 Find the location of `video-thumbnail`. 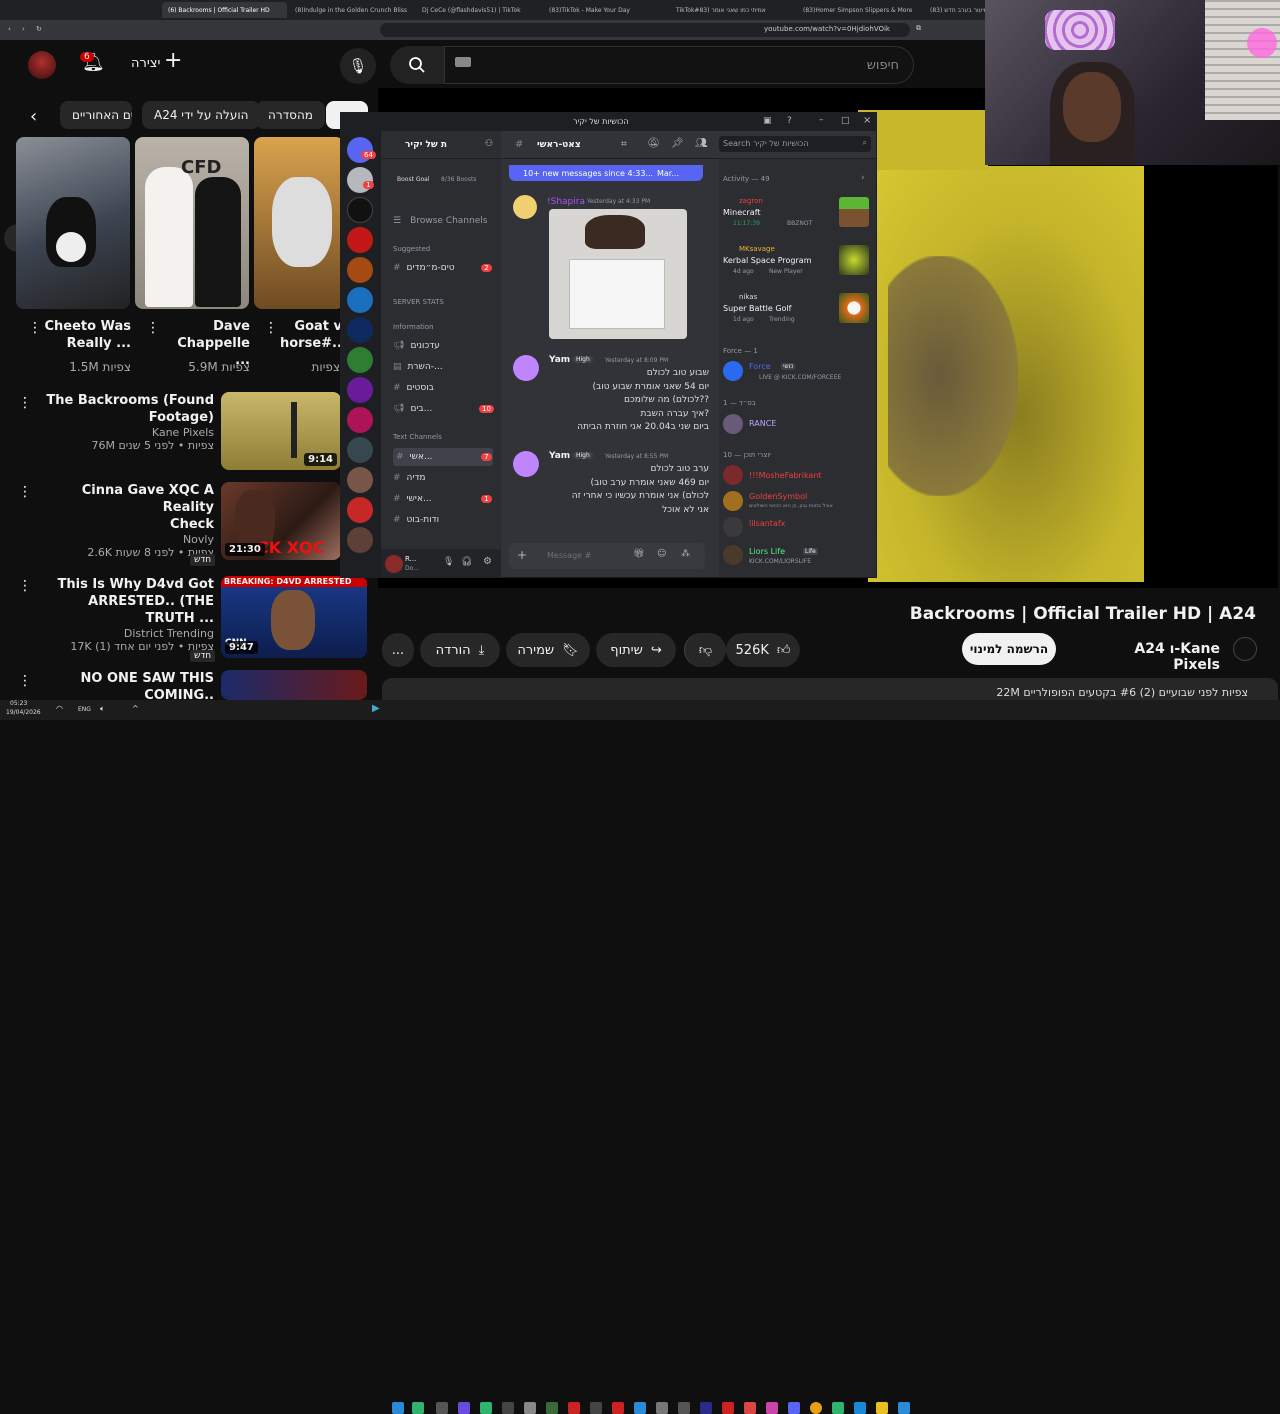

video-thumbnail is located at coordinates (294, 685).